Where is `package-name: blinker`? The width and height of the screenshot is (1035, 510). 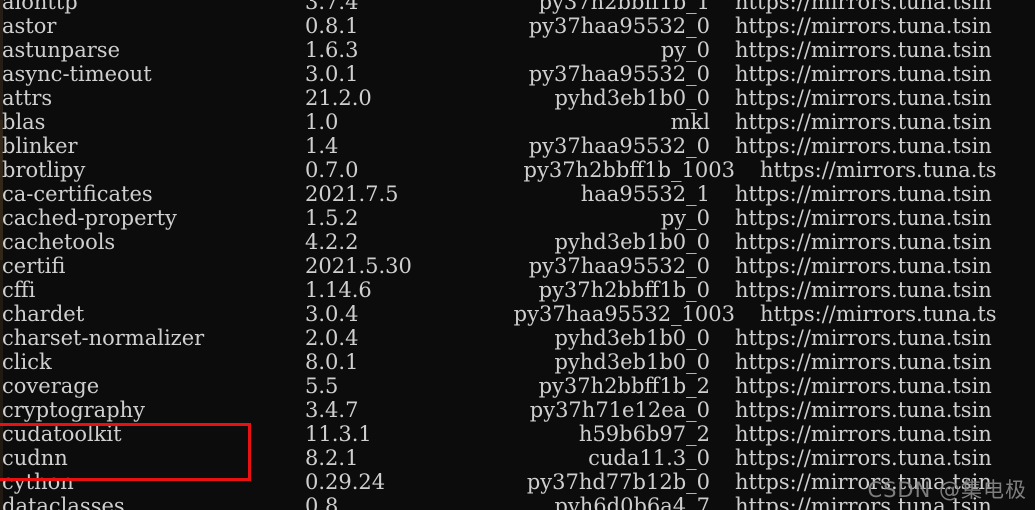
package-name: blinker is located at coordinates (40, 146).